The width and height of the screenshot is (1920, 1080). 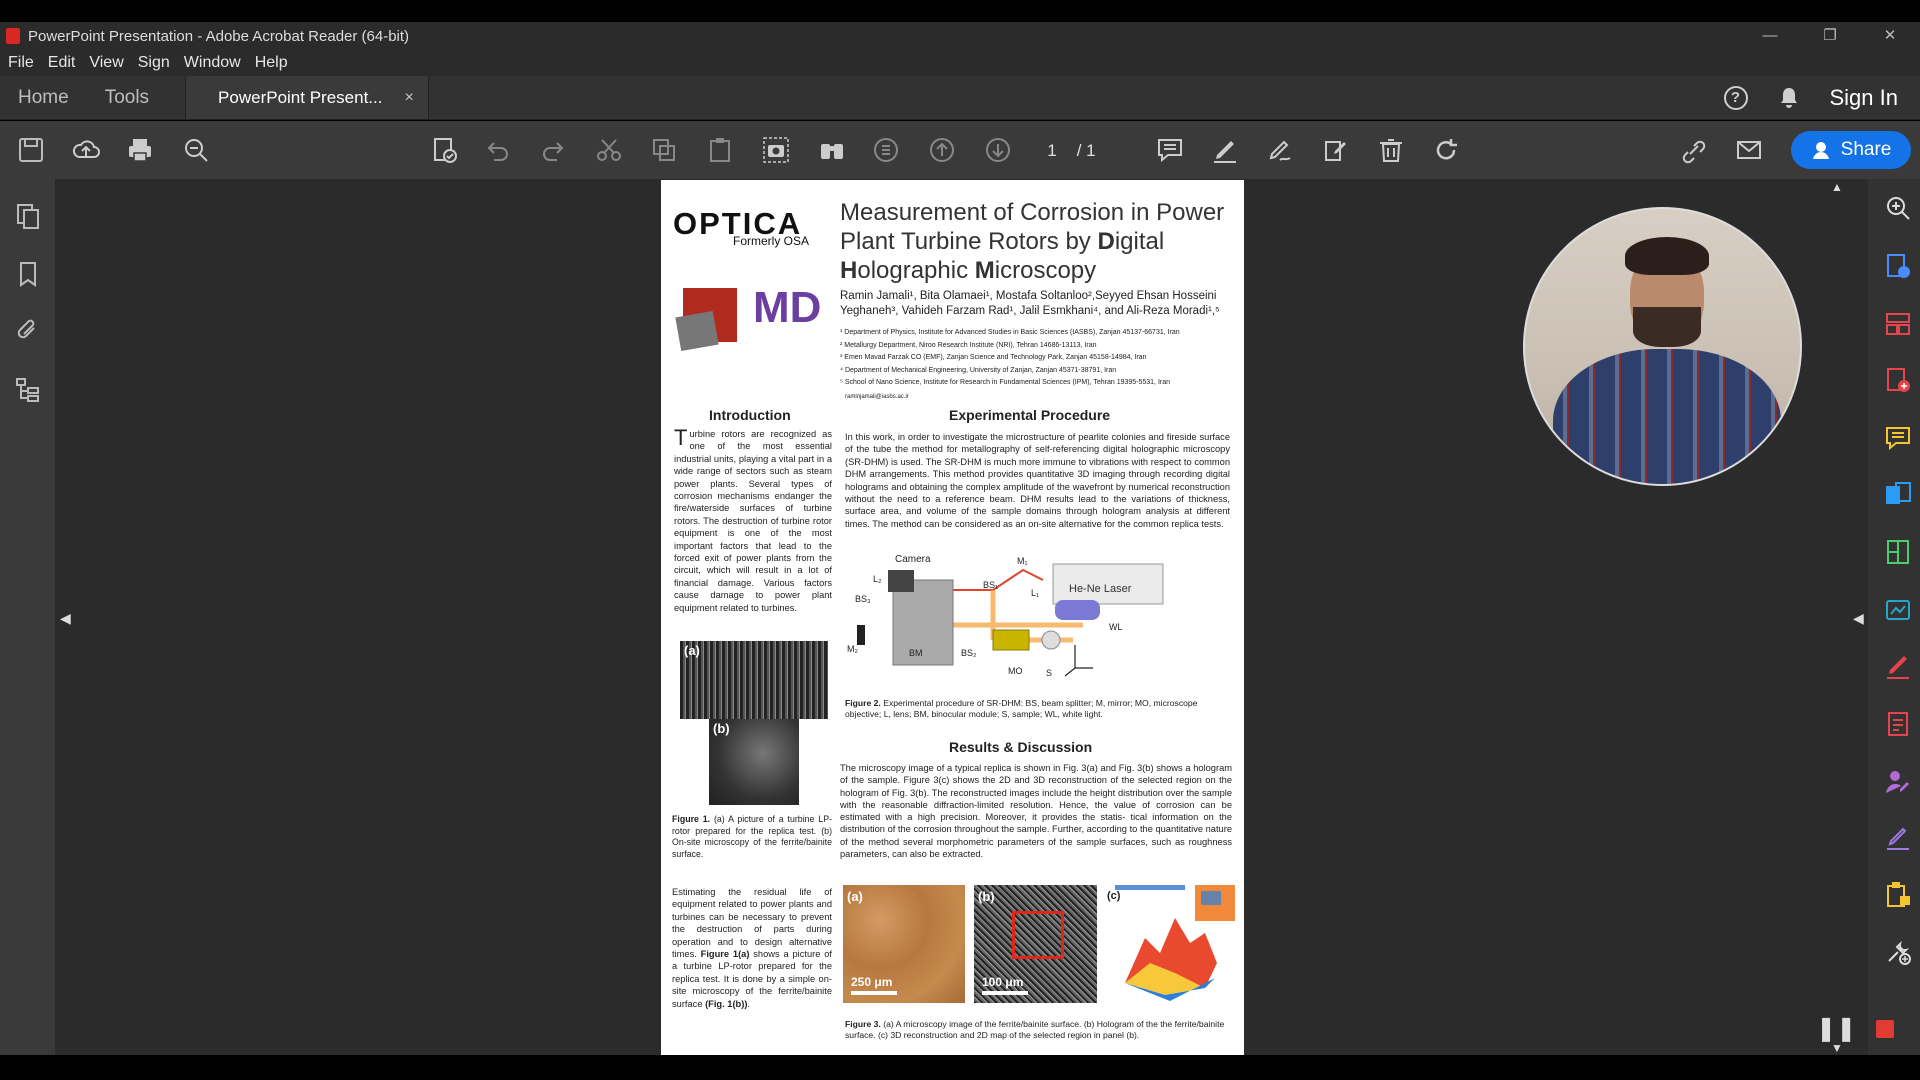 I want to click on content-tree-icon, so click(x=28, y=390).